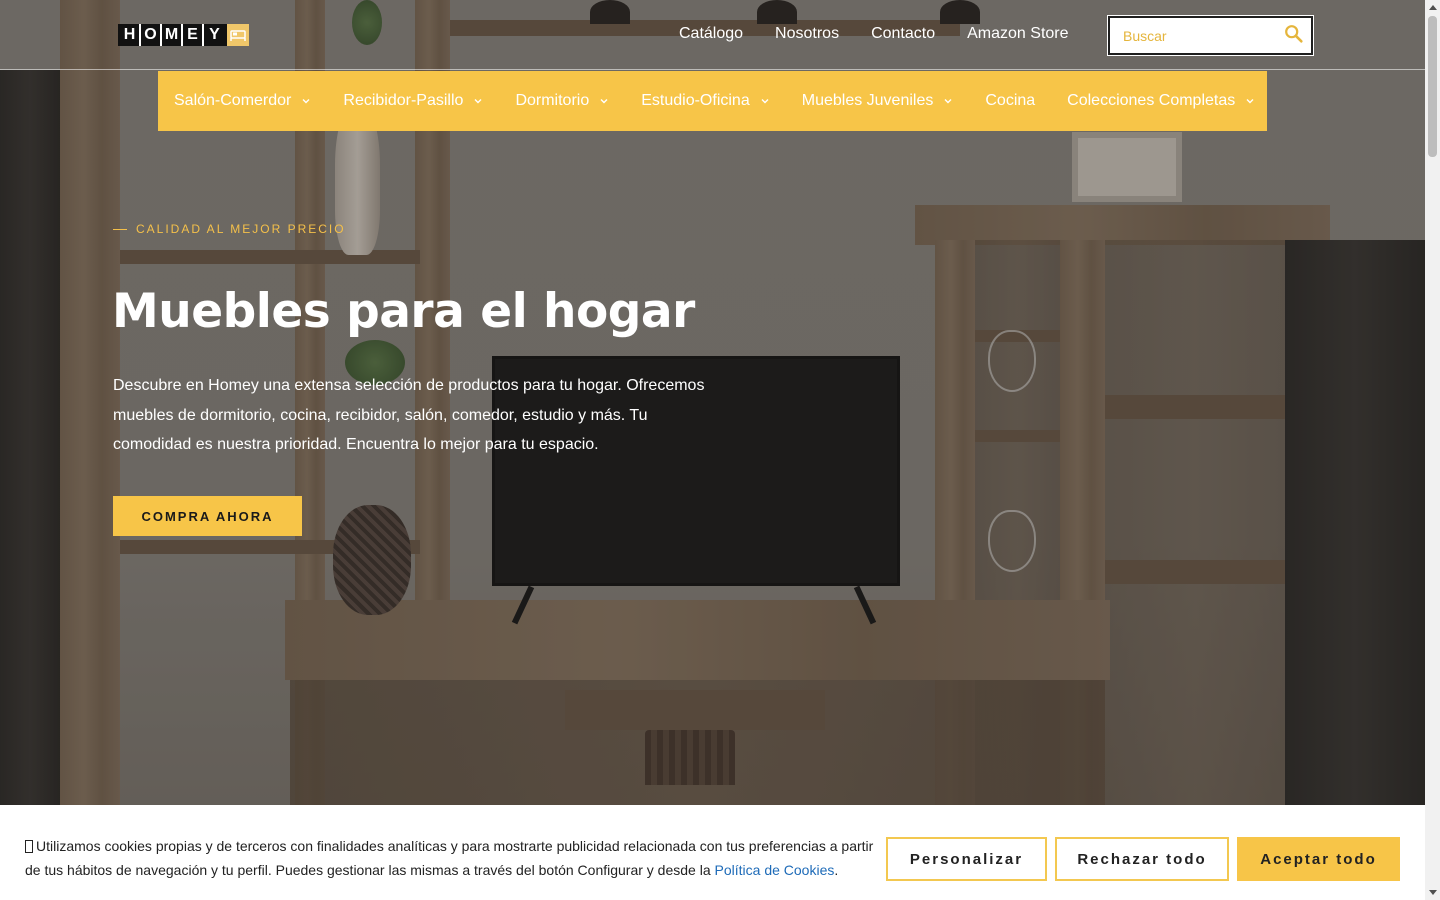 Image resolution: width=1440 pixels, height=900 pixels. What do you see at coordinates (867, 100) in the screenshot?
I see `category-label: Muebles Juveniles` at bounding box center [867, 100].